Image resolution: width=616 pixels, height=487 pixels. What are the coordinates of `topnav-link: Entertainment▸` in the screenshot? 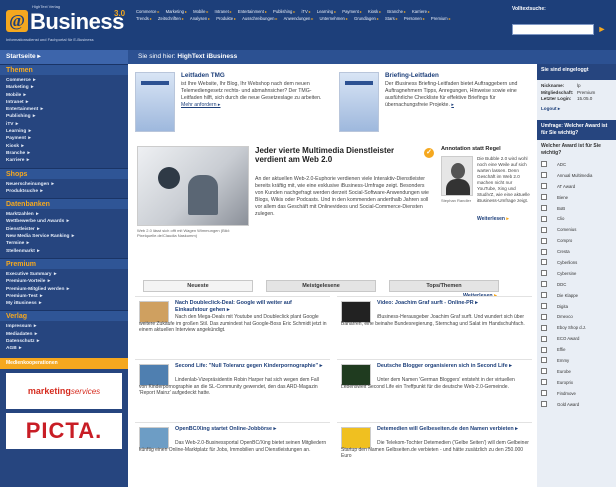 It's located at (254, 11).